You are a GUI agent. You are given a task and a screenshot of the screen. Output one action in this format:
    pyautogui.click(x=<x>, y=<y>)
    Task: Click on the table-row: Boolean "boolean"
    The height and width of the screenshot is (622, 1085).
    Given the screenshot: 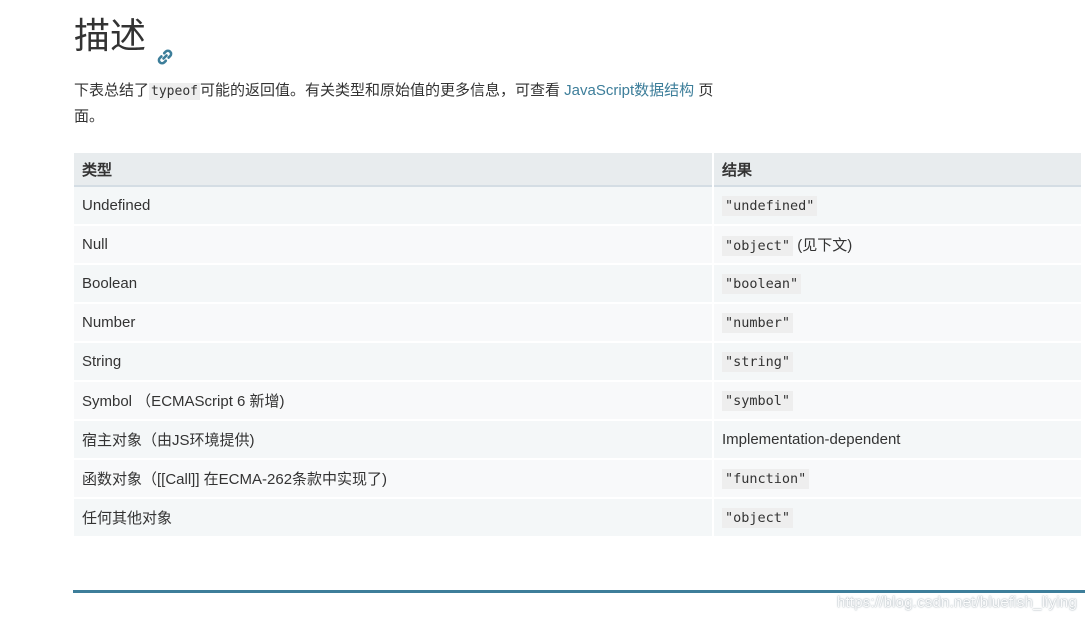 What is the action you would take?
    pyautogui.click(x=577, y=284)
    